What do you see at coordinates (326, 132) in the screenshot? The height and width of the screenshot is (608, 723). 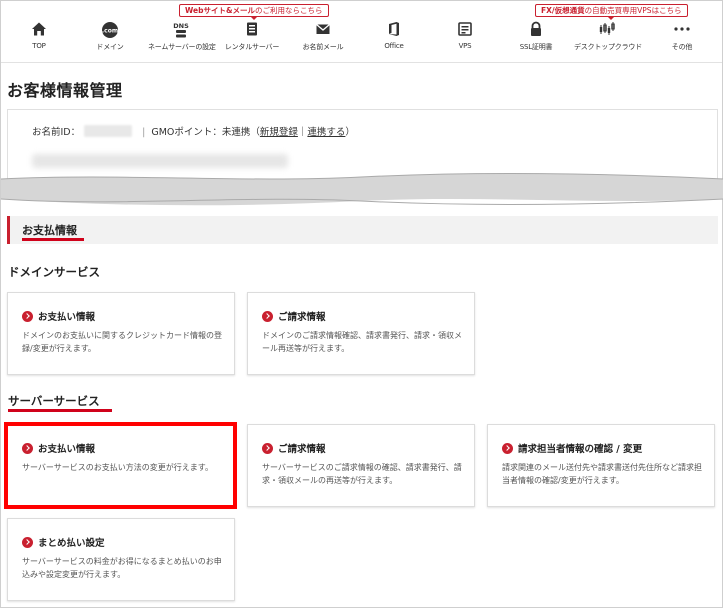 I see `link-account-link: 連携する` at bounding box center [326, 132].